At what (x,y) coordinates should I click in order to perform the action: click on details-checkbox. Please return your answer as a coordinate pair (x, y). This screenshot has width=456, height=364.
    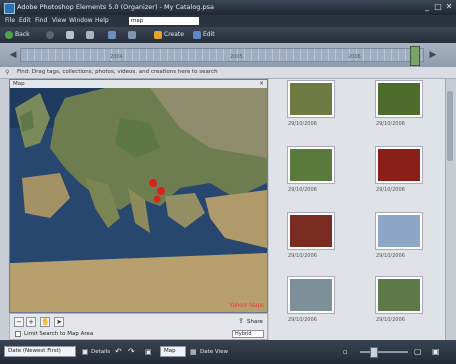
    Looking at the image, I should click on (85, 352).